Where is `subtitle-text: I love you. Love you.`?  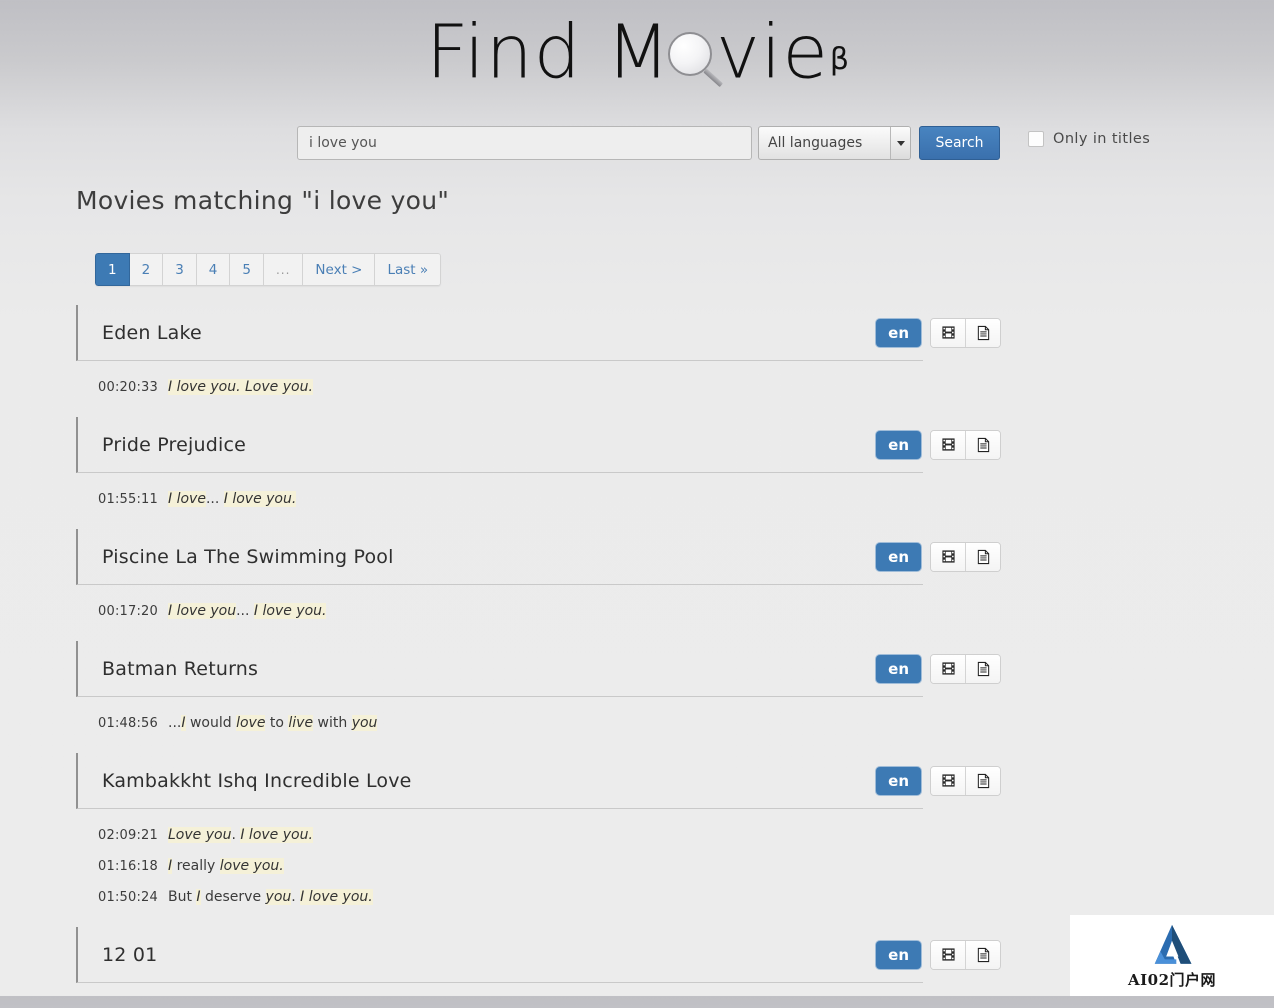
subtitle-text: I love you. Love you. is located at coordinates (240, 387).